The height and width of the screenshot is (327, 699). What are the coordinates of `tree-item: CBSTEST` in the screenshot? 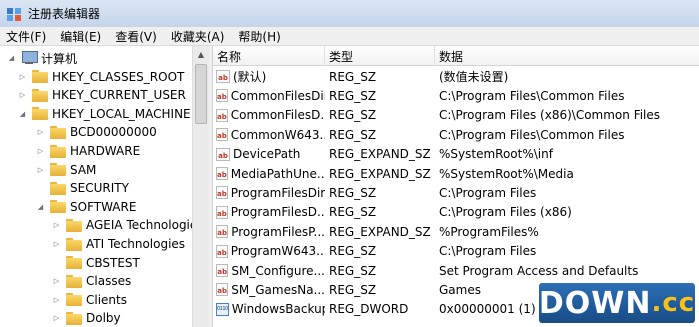 It's located at (96, 263).